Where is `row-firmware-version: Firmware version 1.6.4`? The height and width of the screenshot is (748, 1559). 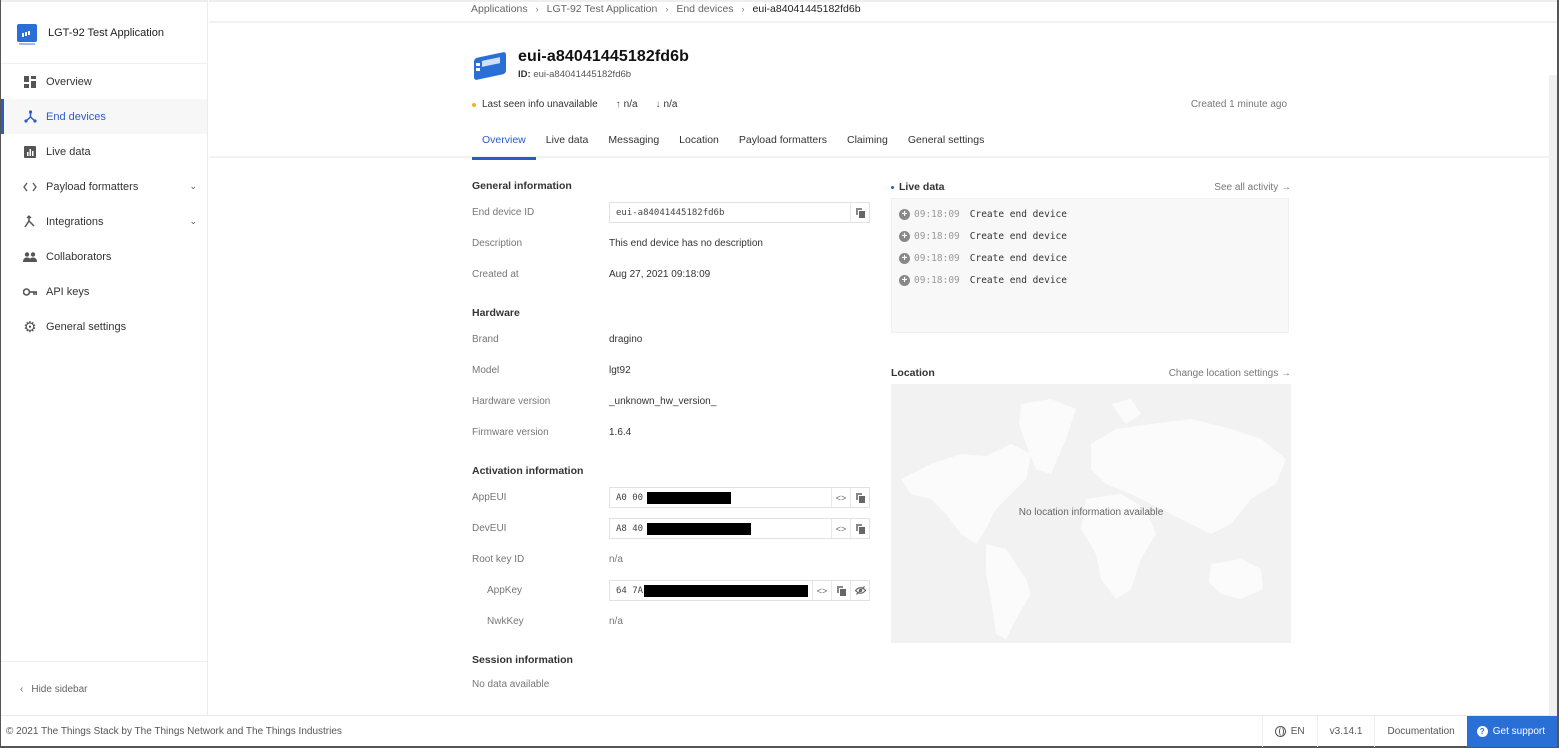 row-firmware-version: Firmware version 1.6.4 is located at coordinates (671, 432).